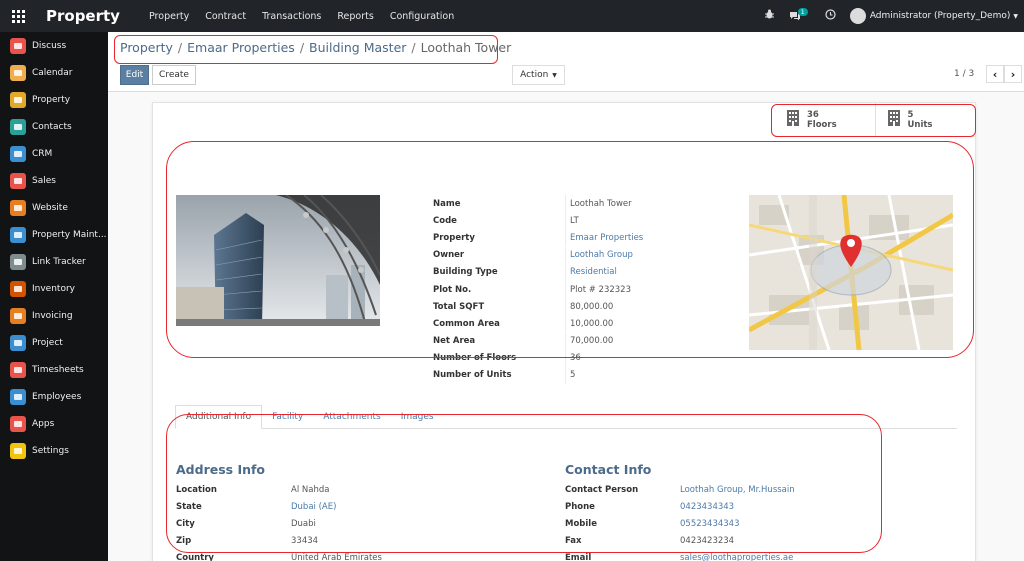  What do you see at coordinates (449, 255) in the screenshot?
I see `field-label: Owner` at bounding box center [449, 255].